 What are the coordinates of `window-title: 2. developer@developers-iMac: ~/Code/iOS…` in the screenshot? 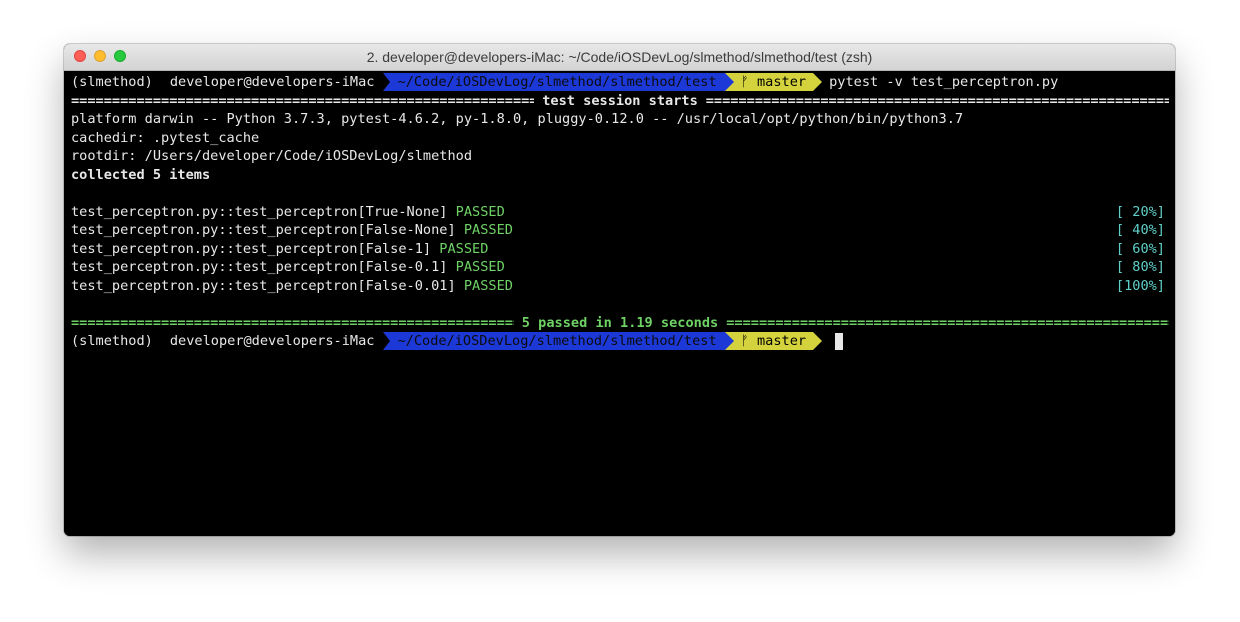 It's located at (619, 57).